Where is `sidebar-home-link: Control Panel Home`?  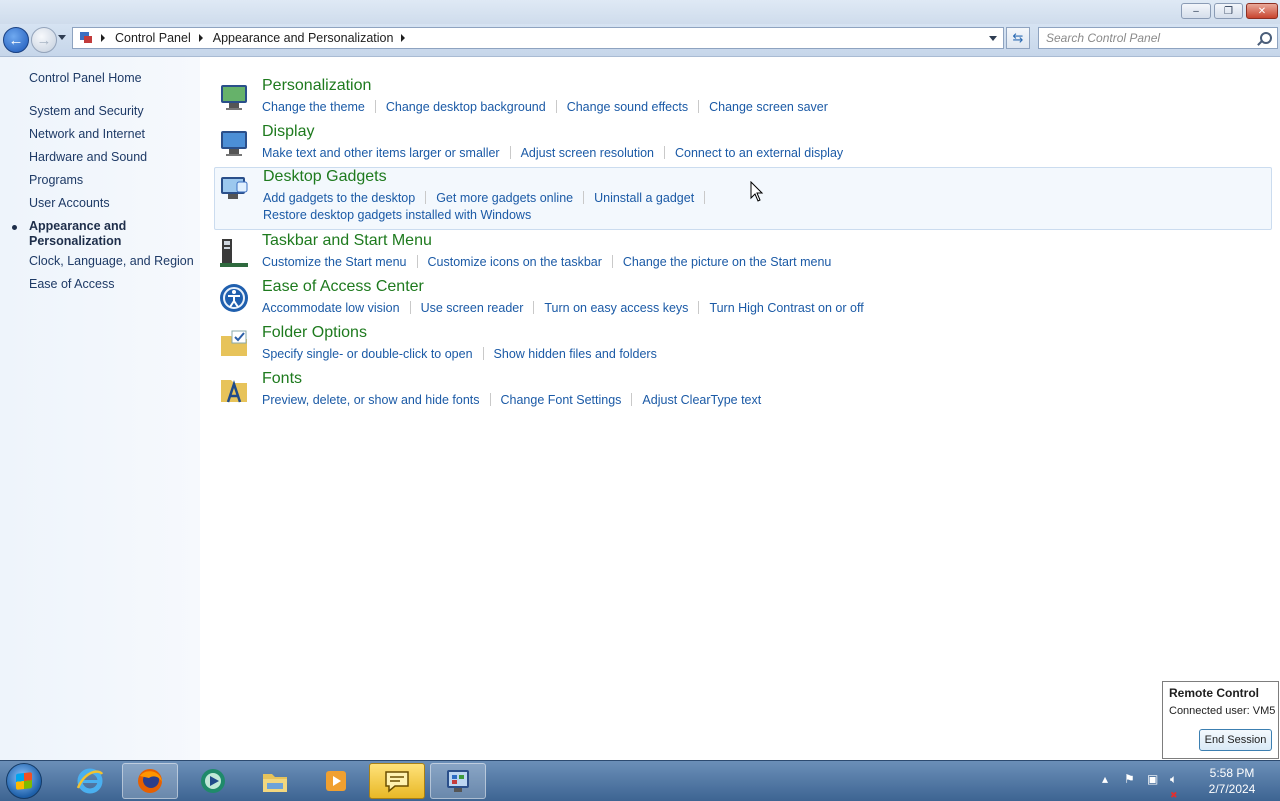
sidebar-home-link: Control Panel Home is located at coordinates (85, 78).